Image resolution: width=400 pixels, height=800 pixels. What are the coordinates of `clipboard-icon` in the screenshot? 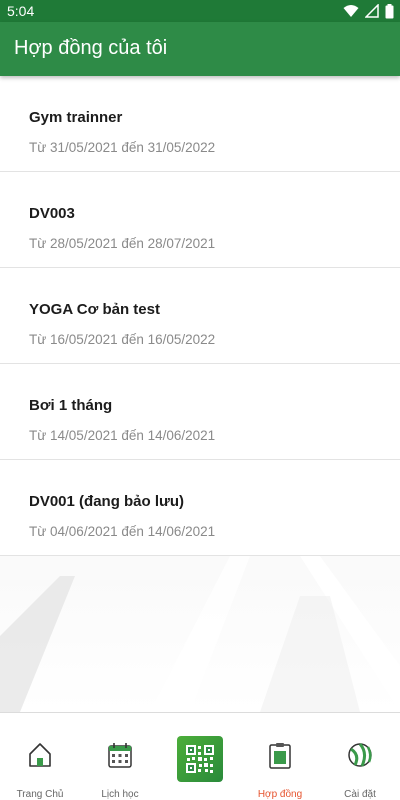 It's located at (280, 756).